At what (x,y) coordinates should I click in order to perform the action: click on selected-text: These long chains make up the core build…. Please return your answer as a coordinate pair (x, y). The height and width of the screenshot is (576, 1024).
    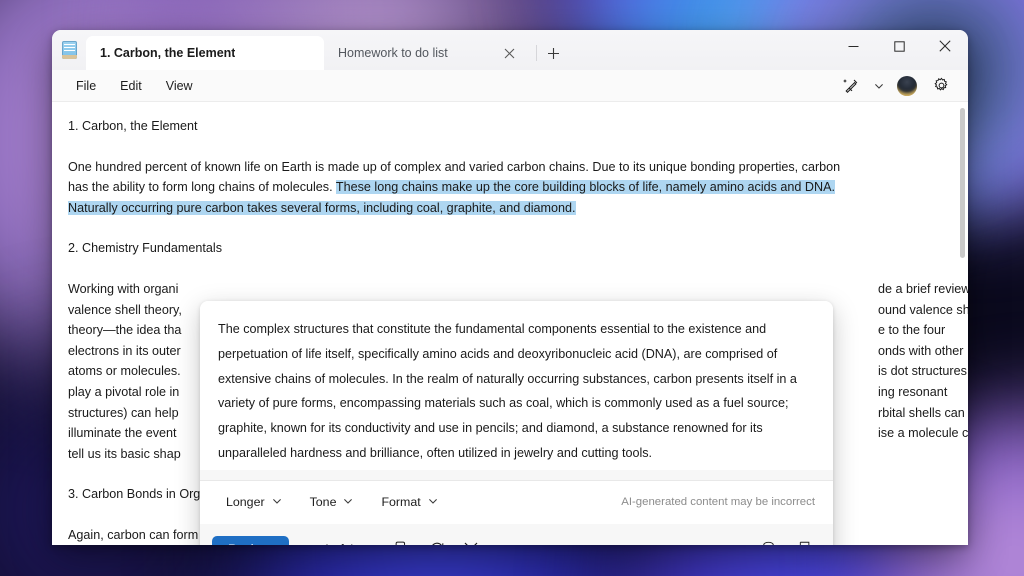
    Looking at the image, I should click on (585, 187).